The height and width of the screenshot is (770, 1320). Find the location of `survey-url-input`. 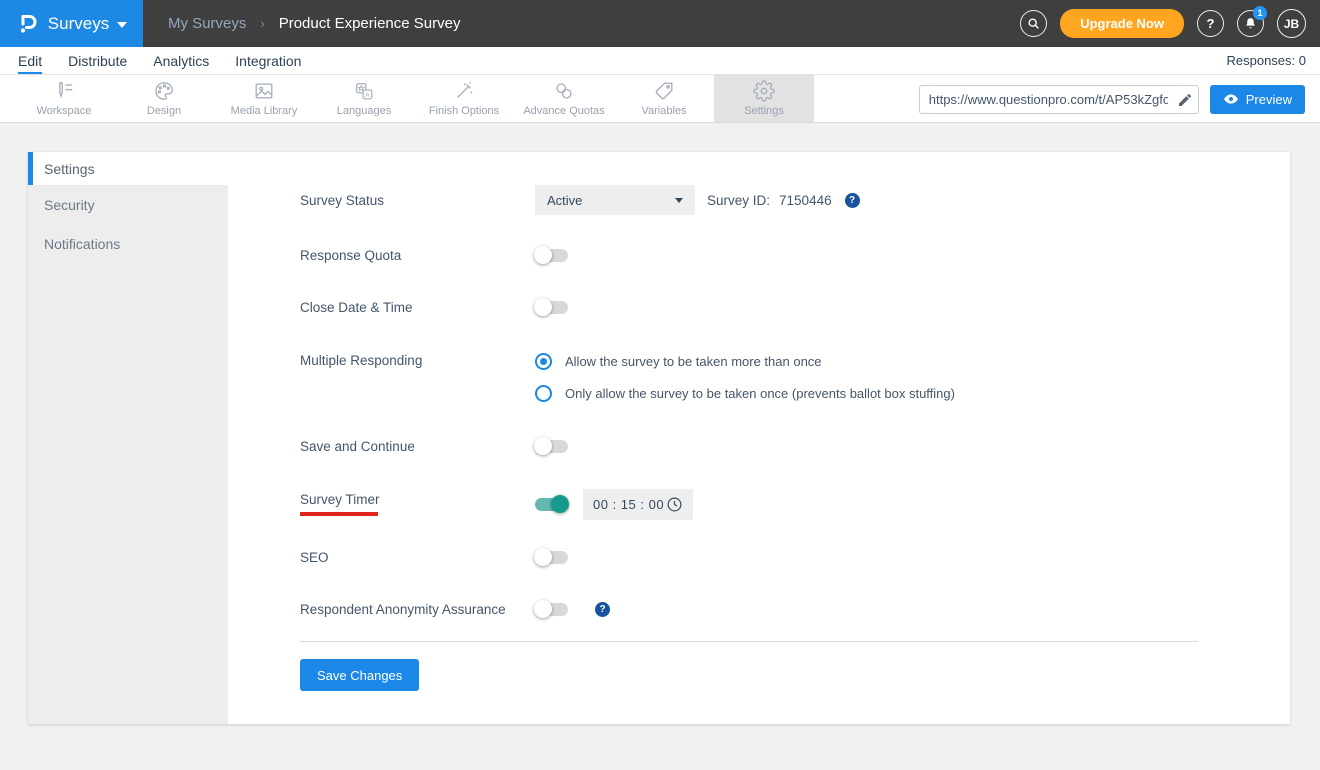

survey-url-input is located at coordinates (1058, 99).